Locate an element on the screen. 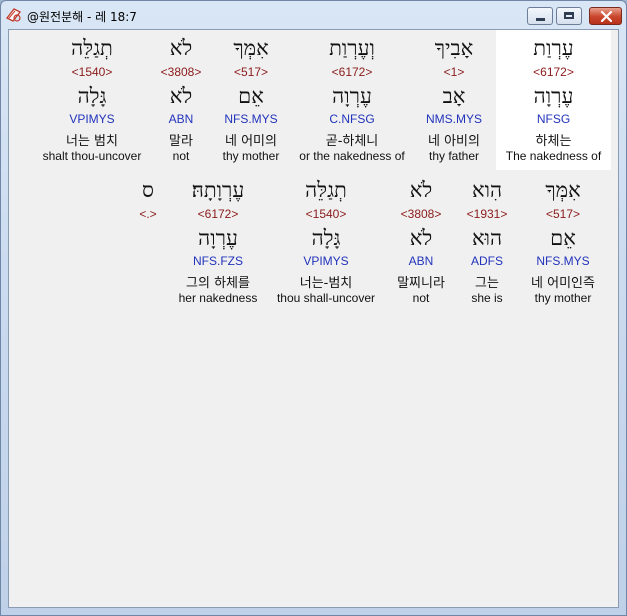  word-block: לֹא <3808> לֹא ABN 말찌니라 not is located at coordinates (421, 242).